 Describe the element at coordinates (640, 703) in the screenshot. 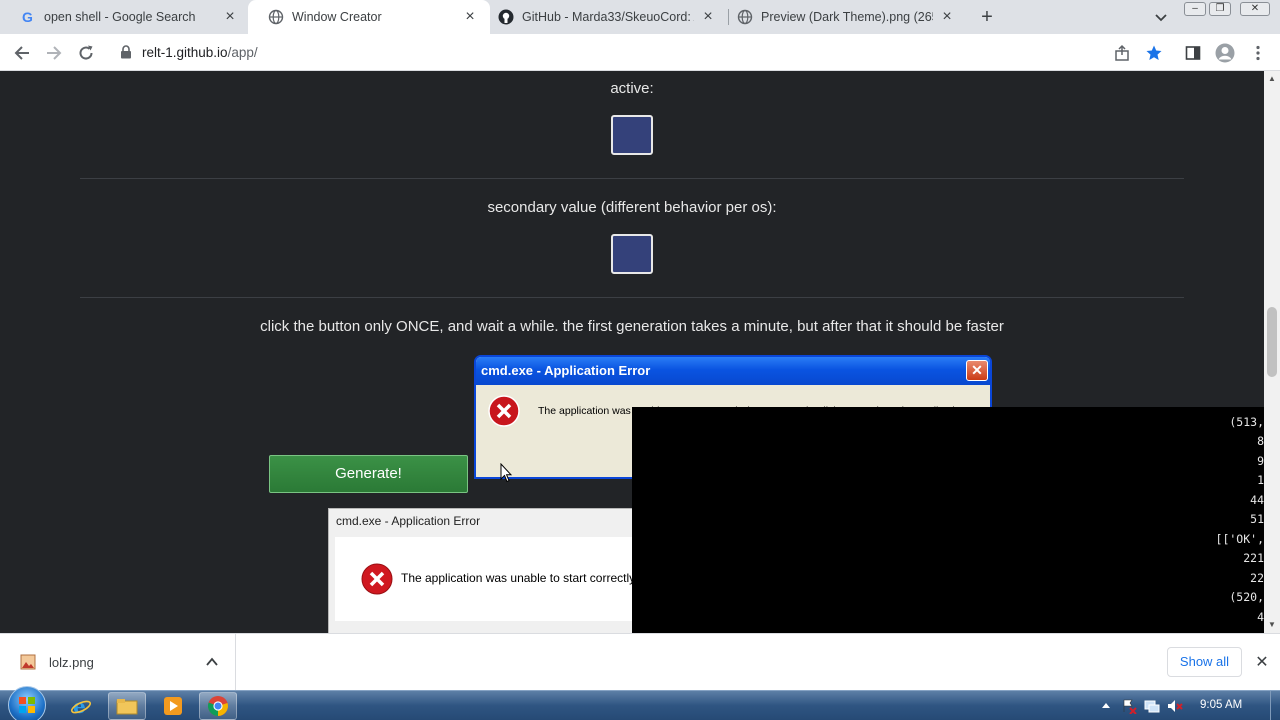

I see `windows-taskbar: e 9:05 AM` at that location.